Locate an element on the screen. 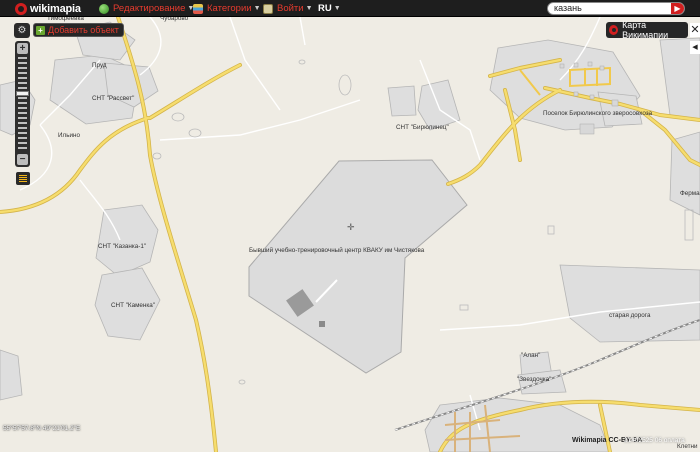 The height and width of the screenshot is (452, 700). label-alan: "Алан" is located at coordinates (530, 355).